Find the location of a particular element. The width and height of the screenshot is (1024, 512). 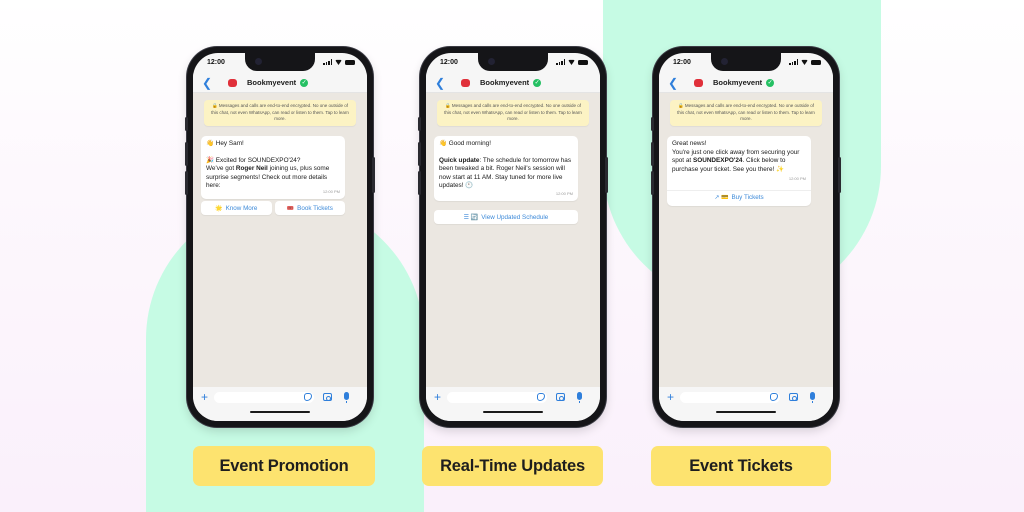

know-more-button: 🌟 Know More is located at coordinates (236, 208).